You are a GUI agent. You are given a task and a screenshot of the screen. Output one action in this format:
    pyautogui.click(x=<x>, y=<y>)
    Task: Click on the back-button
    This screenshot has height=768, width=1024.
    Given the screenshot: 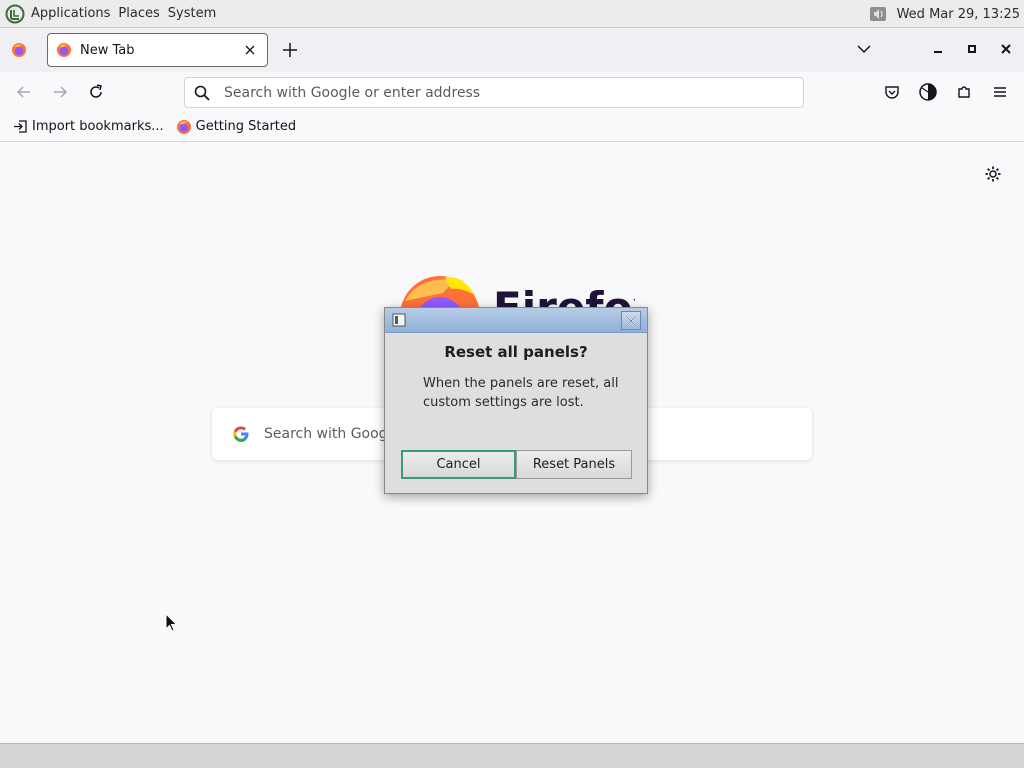 What is the action you would take?
    pyautogui.click(x=24, y=92)
    